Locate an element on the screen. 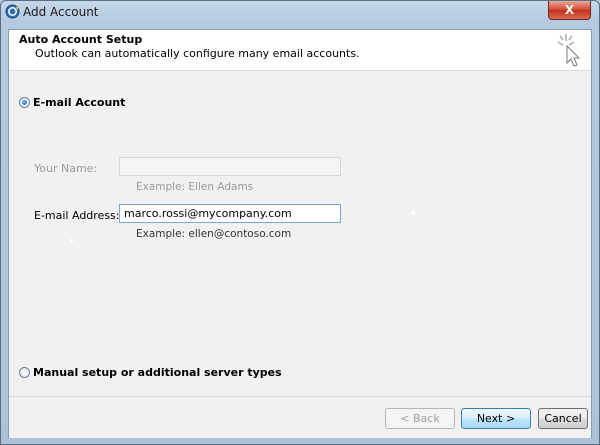 The height and width of the screenshot is (445, 600). manual-setup-label: Manual setup or additional server types is located at coordinates (157, 372).